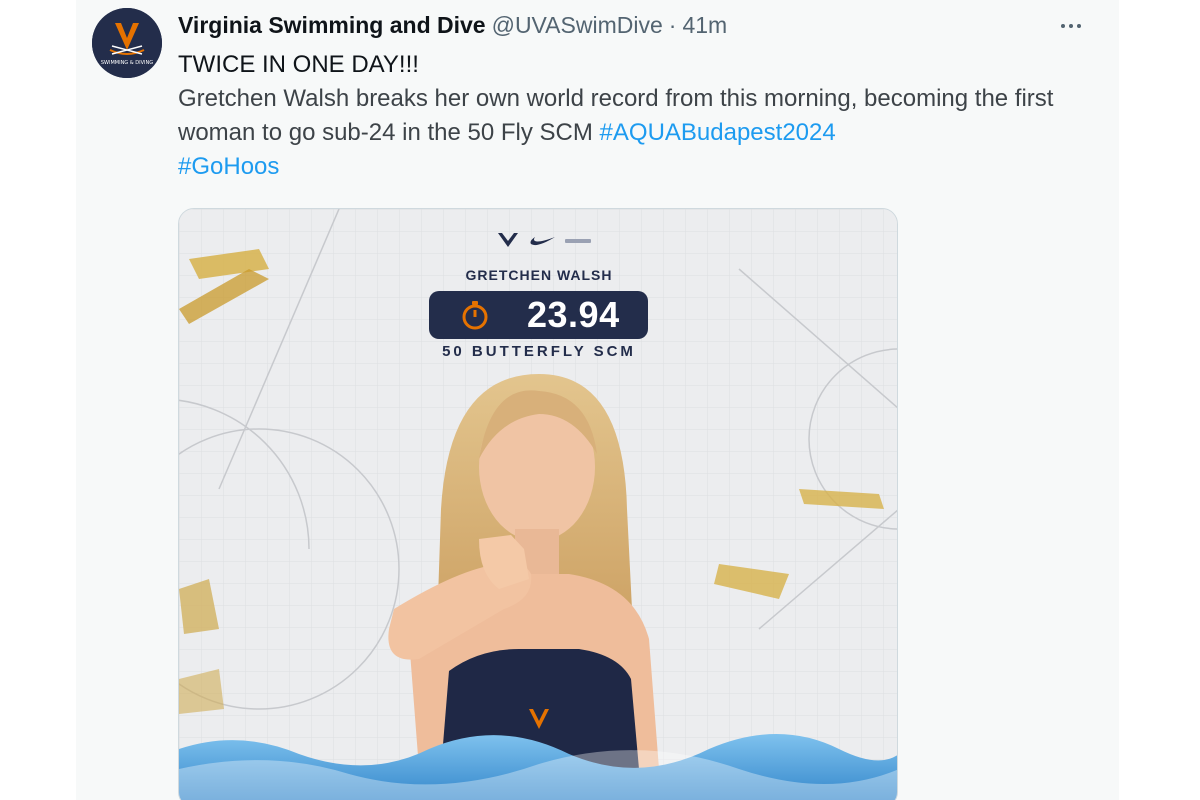  What do you see at coordinates (573, 314) in the screenshot?
I see `result-time: 23.94` at bounding box center [573, 314].